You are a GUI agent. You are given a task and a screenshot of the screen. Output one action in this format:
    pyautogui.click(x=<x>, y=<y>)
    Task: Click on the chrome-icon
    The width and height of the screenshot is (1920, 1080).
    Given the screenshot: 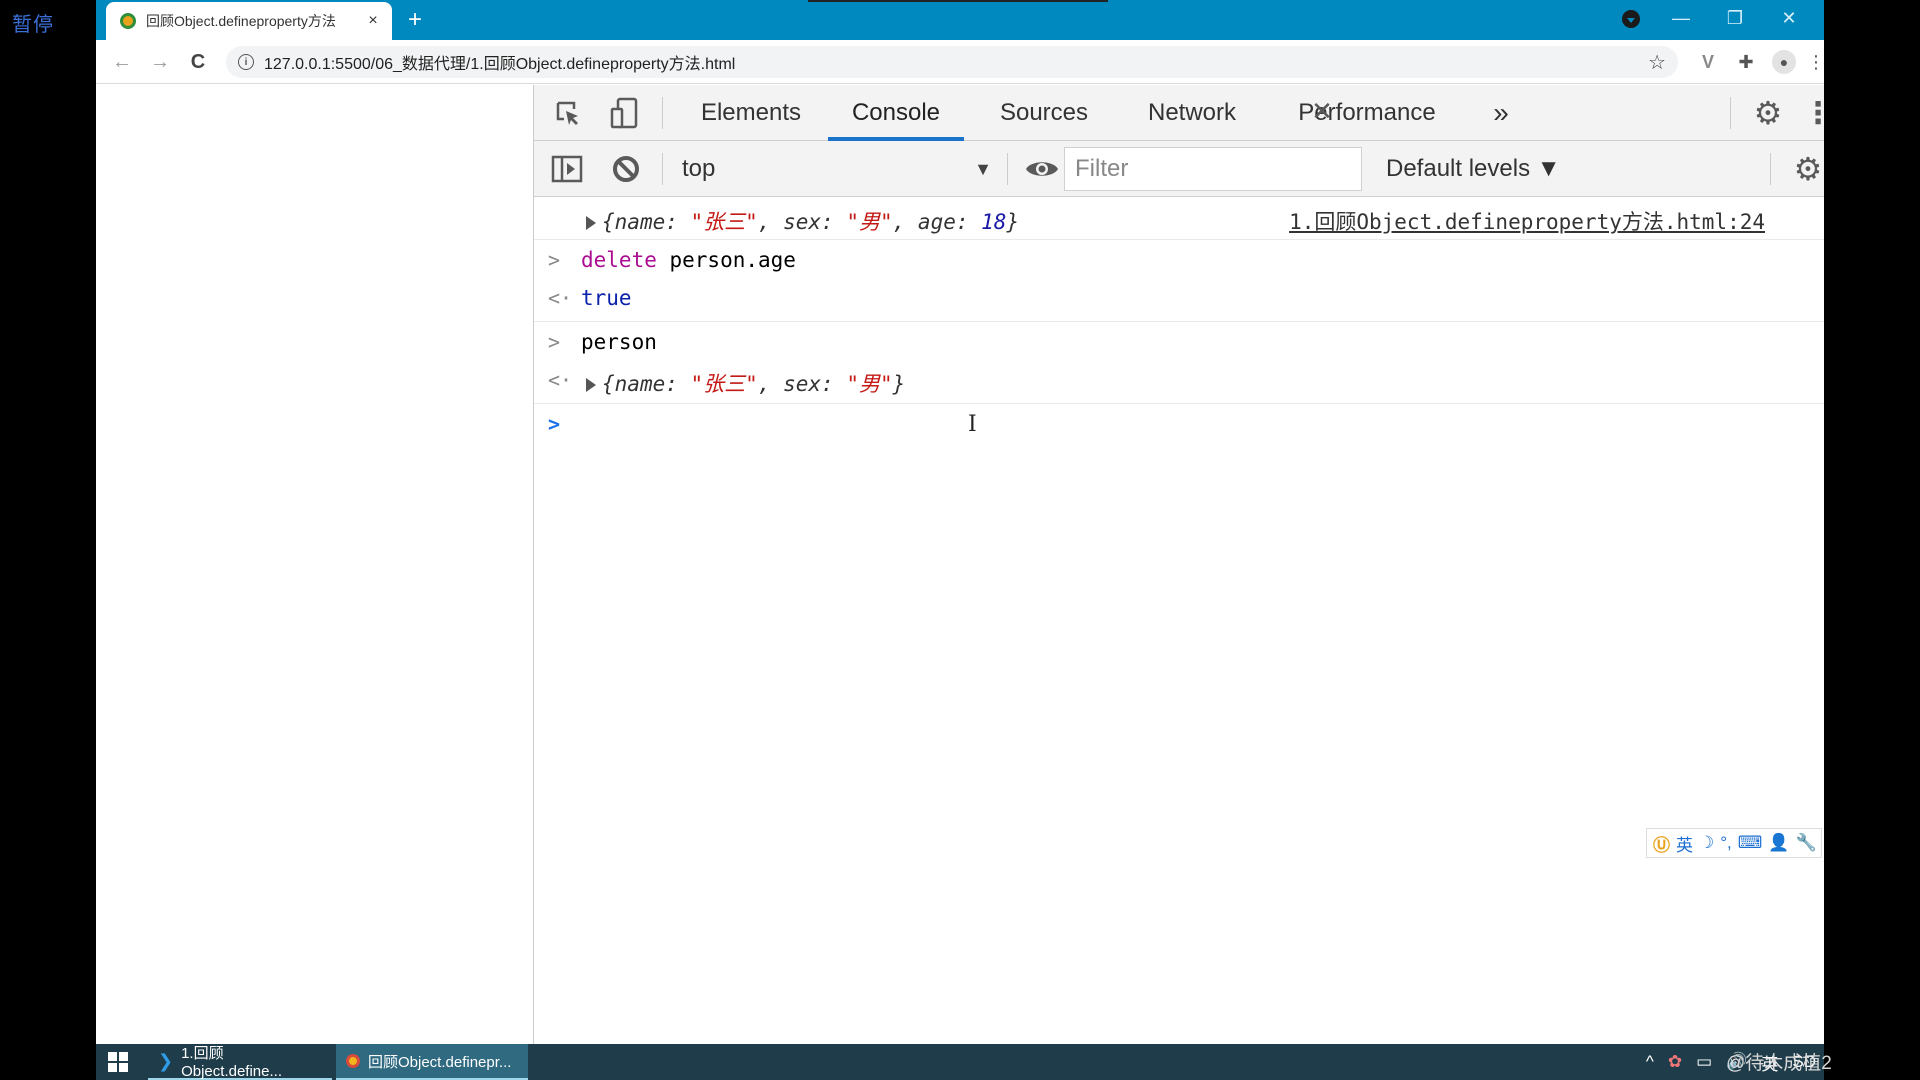 What is the action you would take?
    pyautogui.click(x=353, y=1061)
    